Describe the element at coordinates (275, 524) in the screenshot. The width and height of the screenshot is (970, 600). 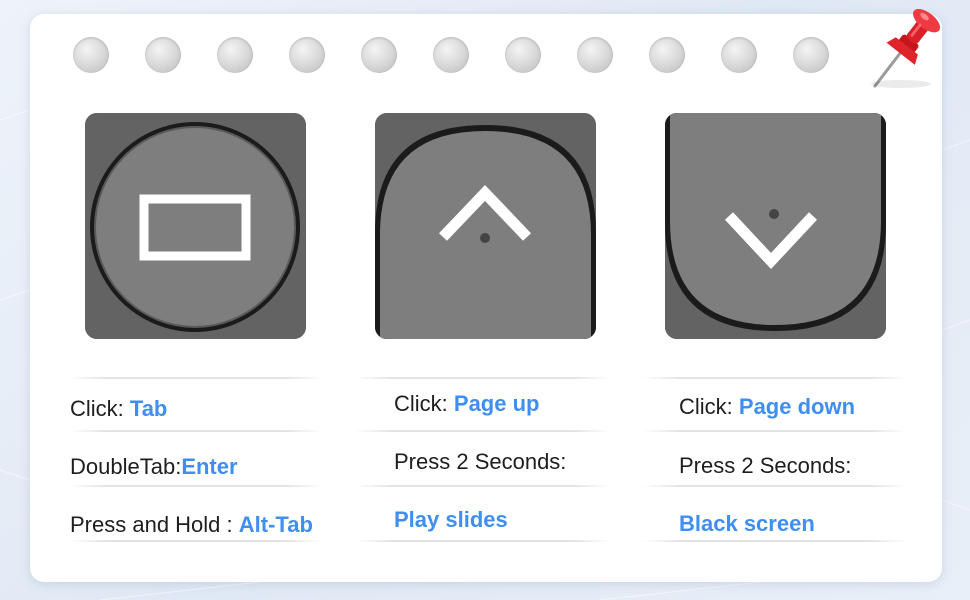
I see `row-value: Alt-Tab` at that location.